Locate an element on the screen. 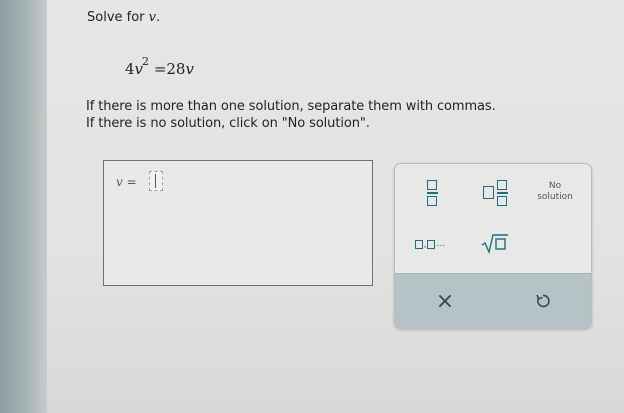 This screenshot has height=413, width=624. equation-coef-right: 28 is located at coordinates (176, 69).